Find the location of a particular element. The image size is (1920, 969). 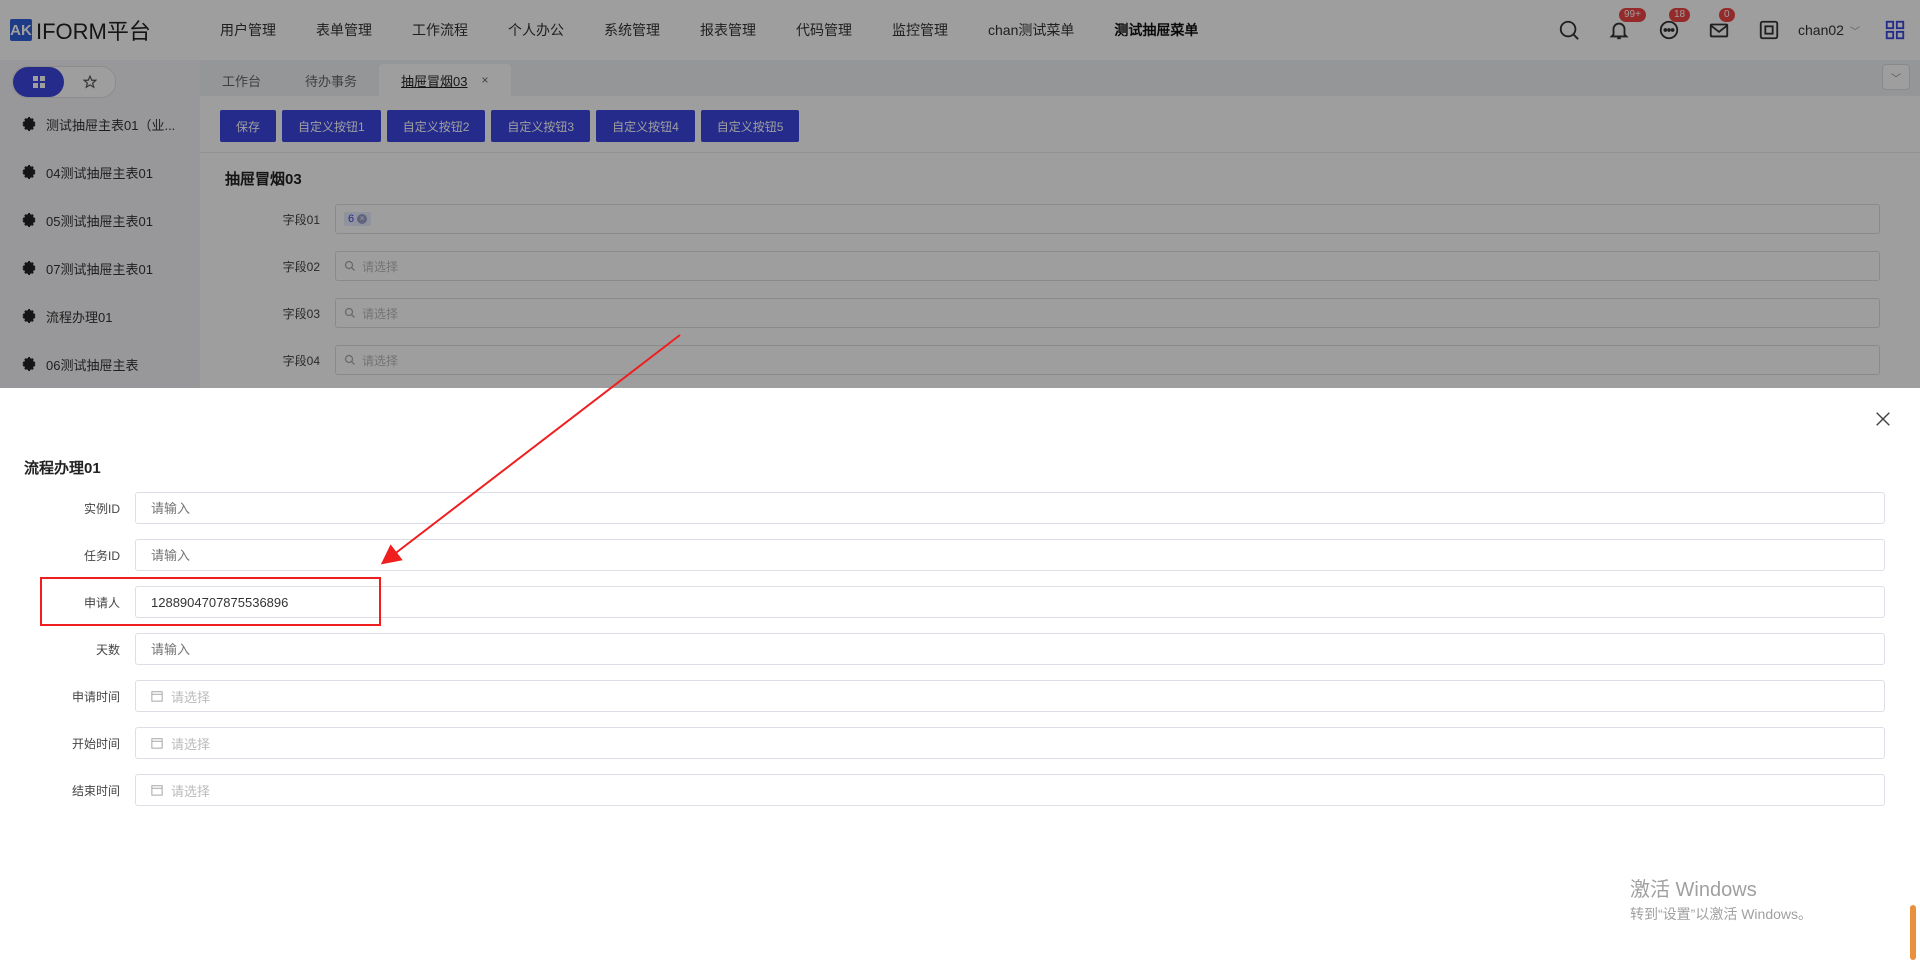

field-label: 任务ID is located at coordinates (101, 555).